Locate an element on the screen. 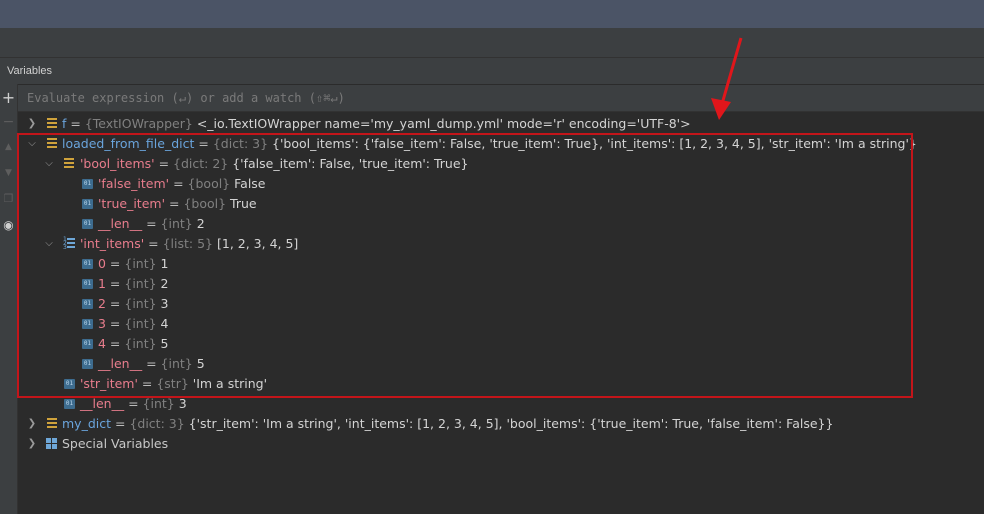  var-name: my_dict is located at coordinates (87, 423).